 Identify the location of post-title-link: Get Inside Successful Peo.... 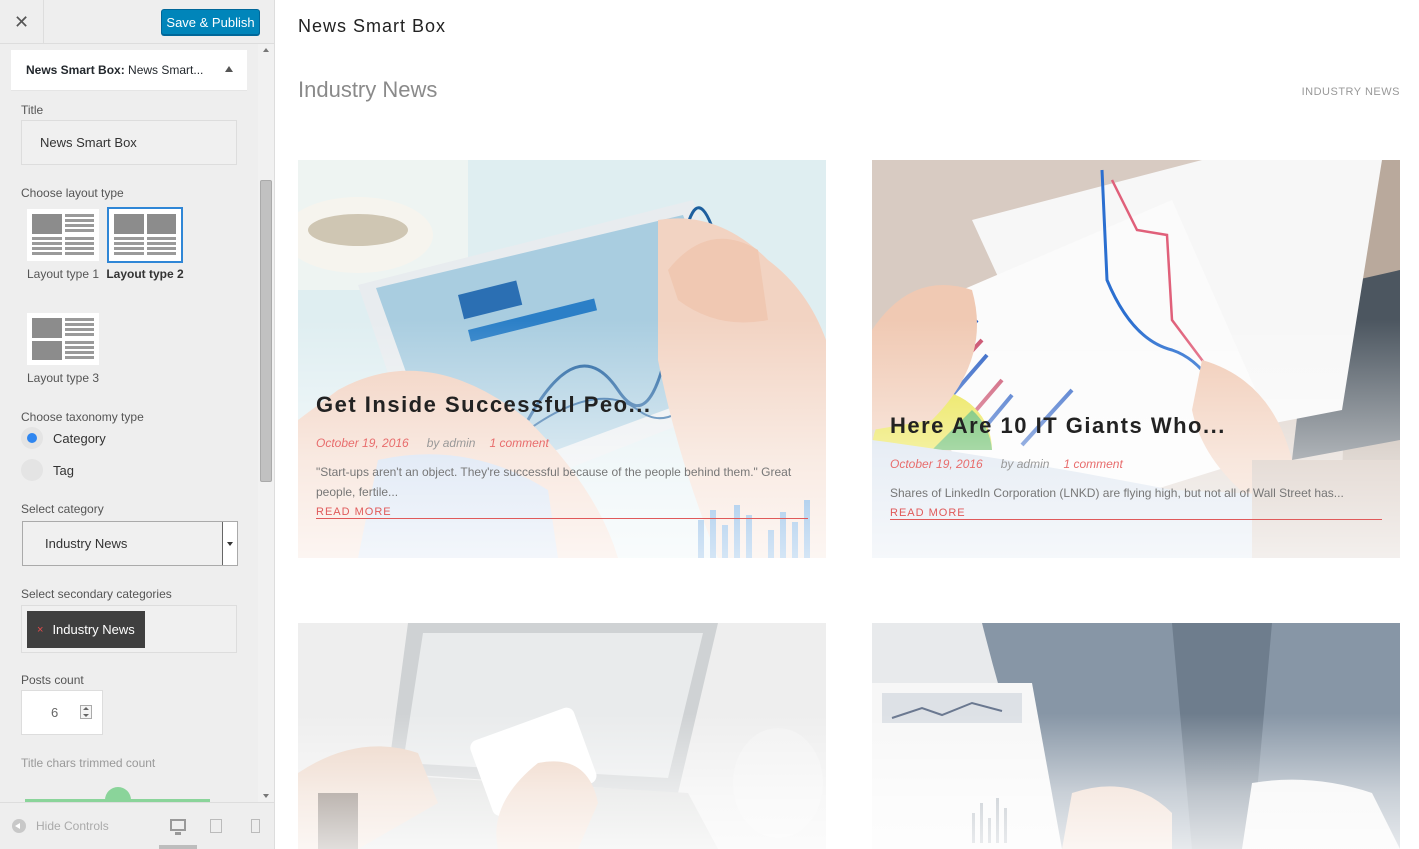
(562, 405).